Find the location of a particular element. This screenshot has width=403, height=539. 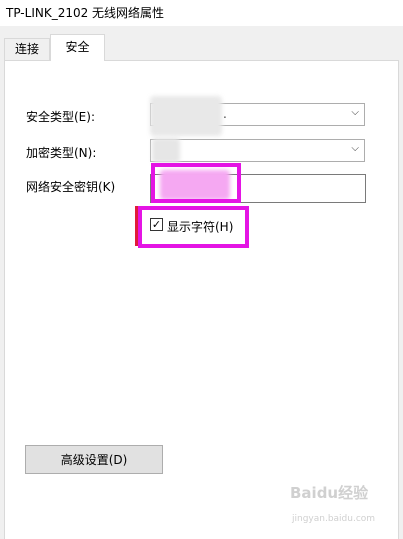

title-bar: TP-LINK_2102 无线网络属性 is located at coordinates (201, 13).